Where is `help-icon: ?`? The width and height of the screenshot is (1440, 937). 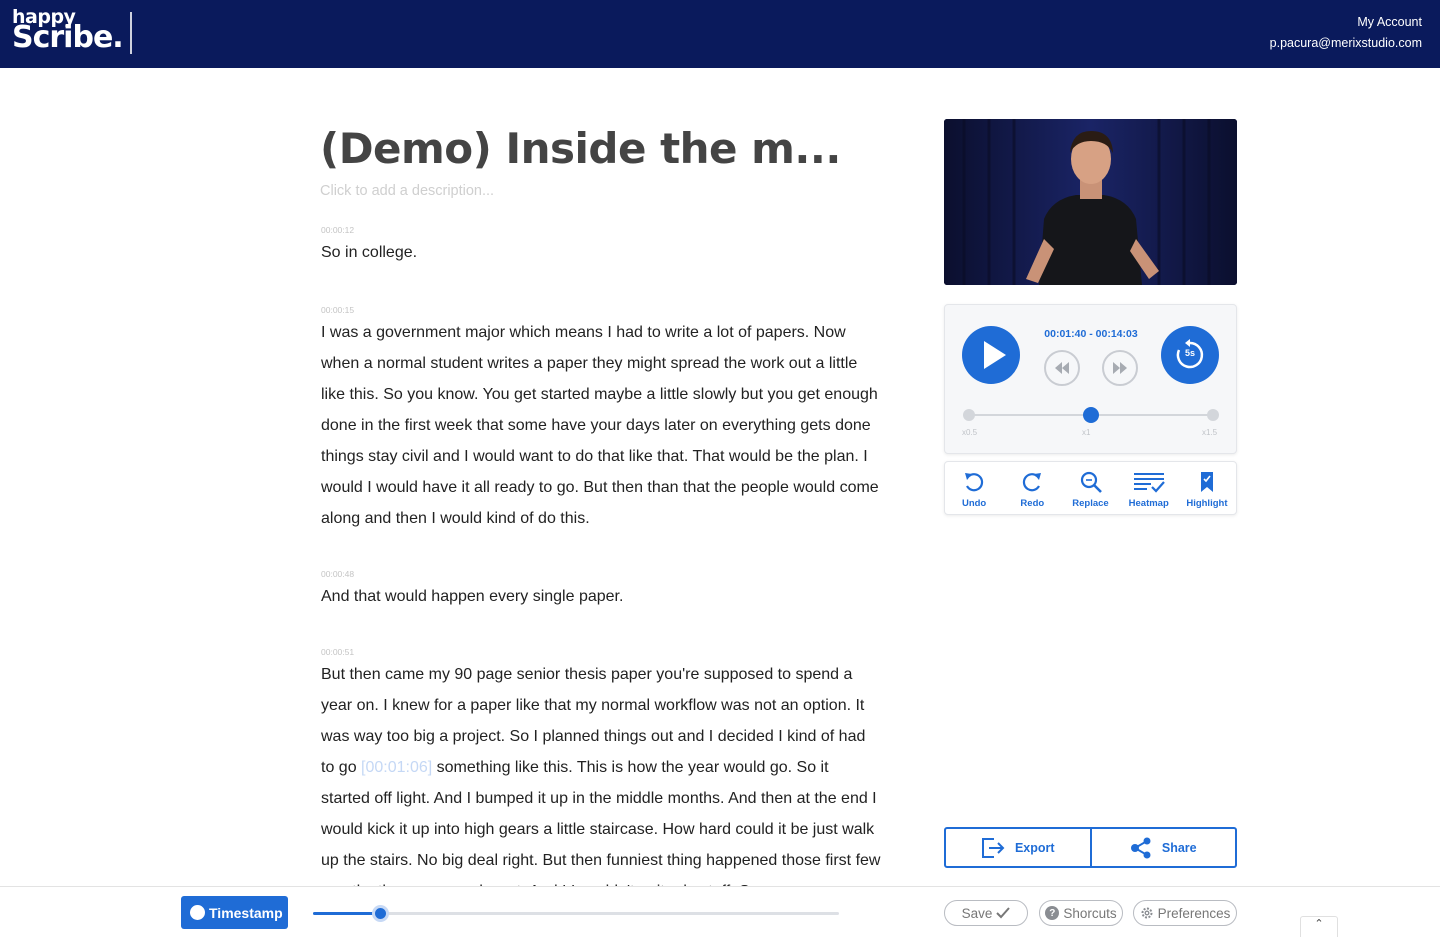
help-icon: ? is located at coordinates (1052, 913).